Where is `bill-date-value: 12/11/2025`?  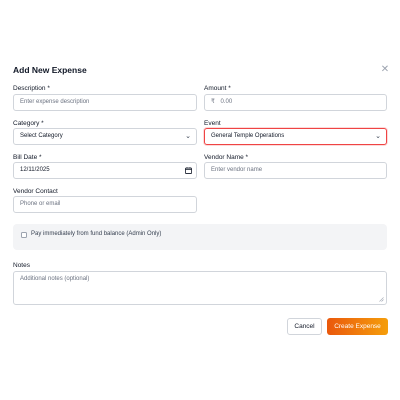 bill-date-value: 12/11/2025 is located at coordinates (35, 170).